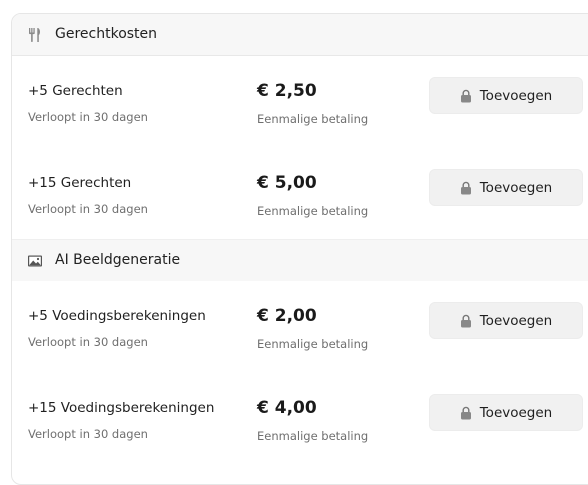 This screenshot has width=588, height=485. What do you see at coordinates (80, 183) in the screenshot?
I see `item-title: +15 Gerechten` at bounding box center [80, 183].